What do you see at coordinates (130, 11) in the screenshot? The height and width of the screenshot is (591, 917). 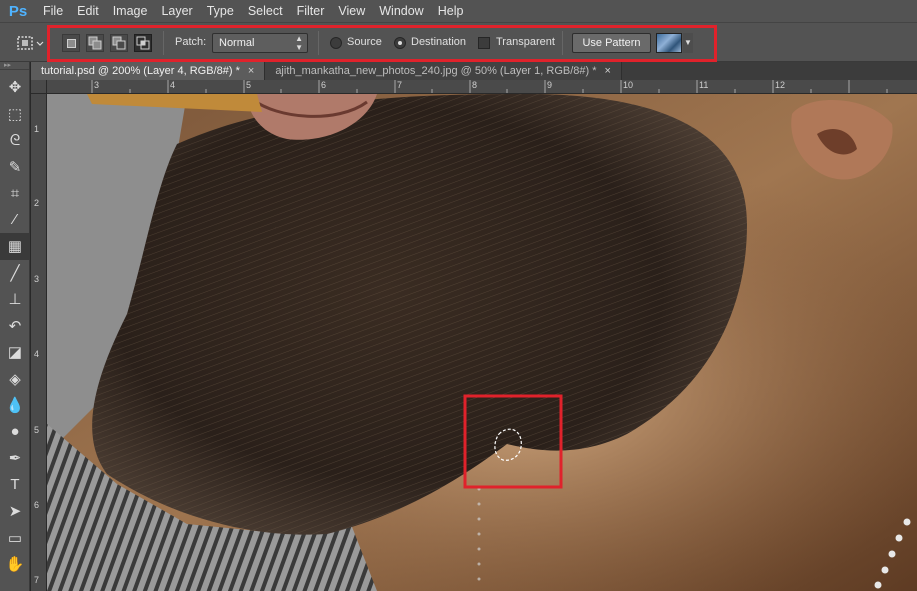 I see `menu-image: Image` at bounding box center [130, 11].